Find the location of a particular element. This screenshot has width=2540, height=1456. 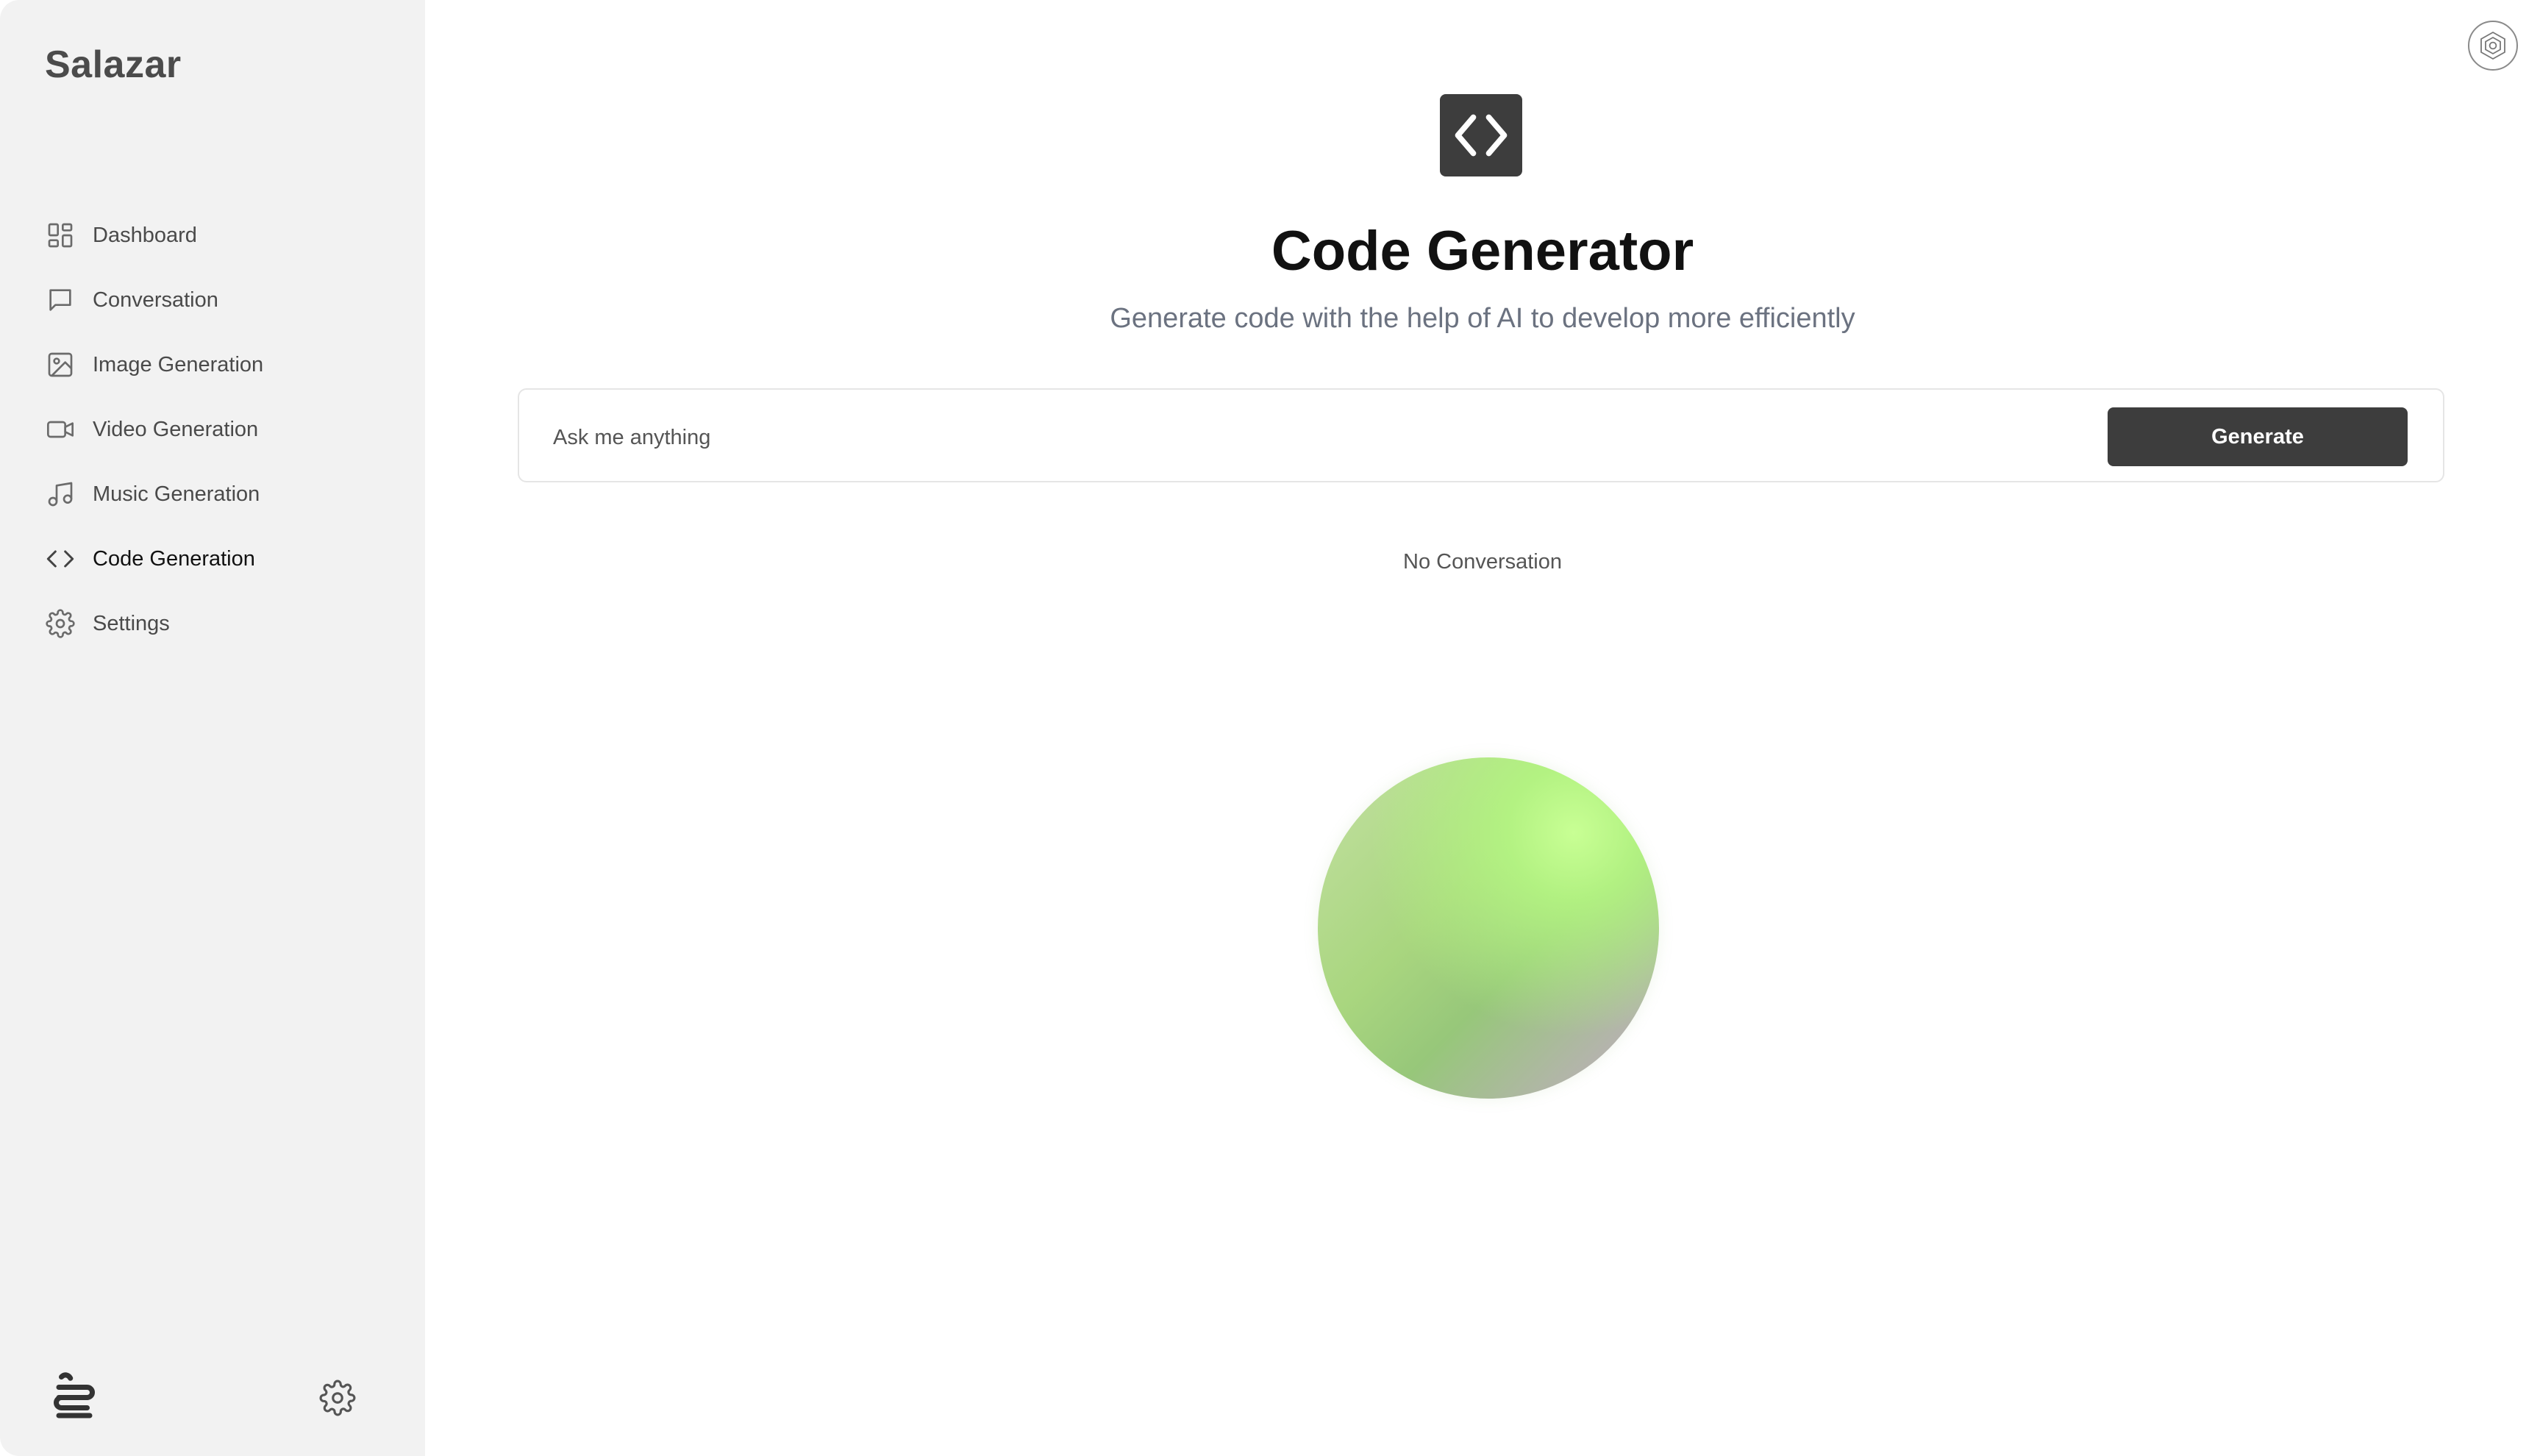

user-avatar is located at coordinates (2493, 46).